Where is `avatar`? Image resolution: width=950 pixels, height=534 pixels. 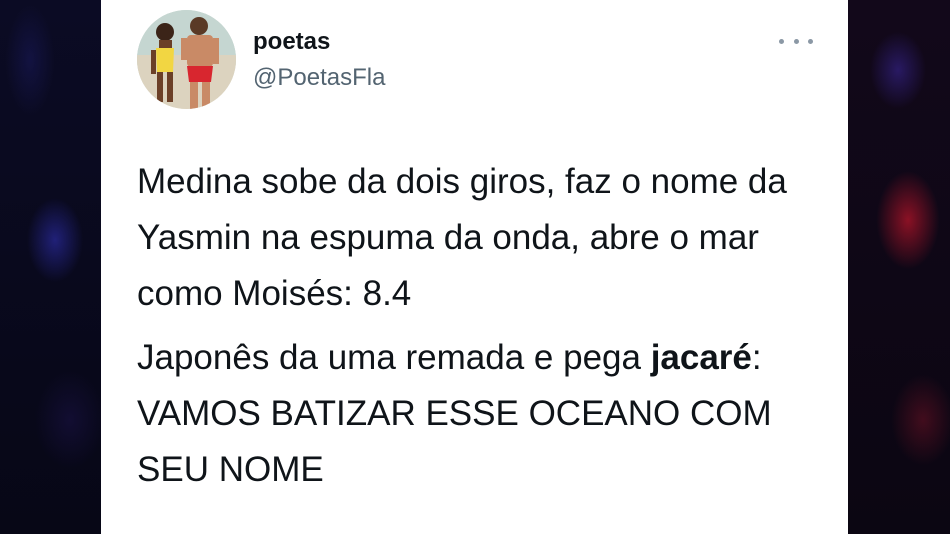 avatar is located at coordinates (186, 59).